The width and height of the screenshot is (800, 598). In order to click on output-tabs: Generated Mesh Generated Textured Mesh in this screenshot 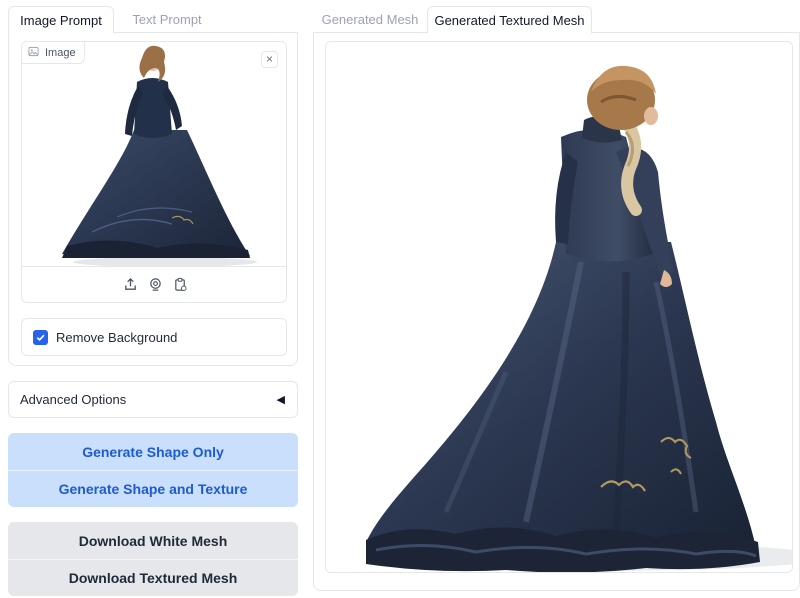, I will do `click(556, 20)`.